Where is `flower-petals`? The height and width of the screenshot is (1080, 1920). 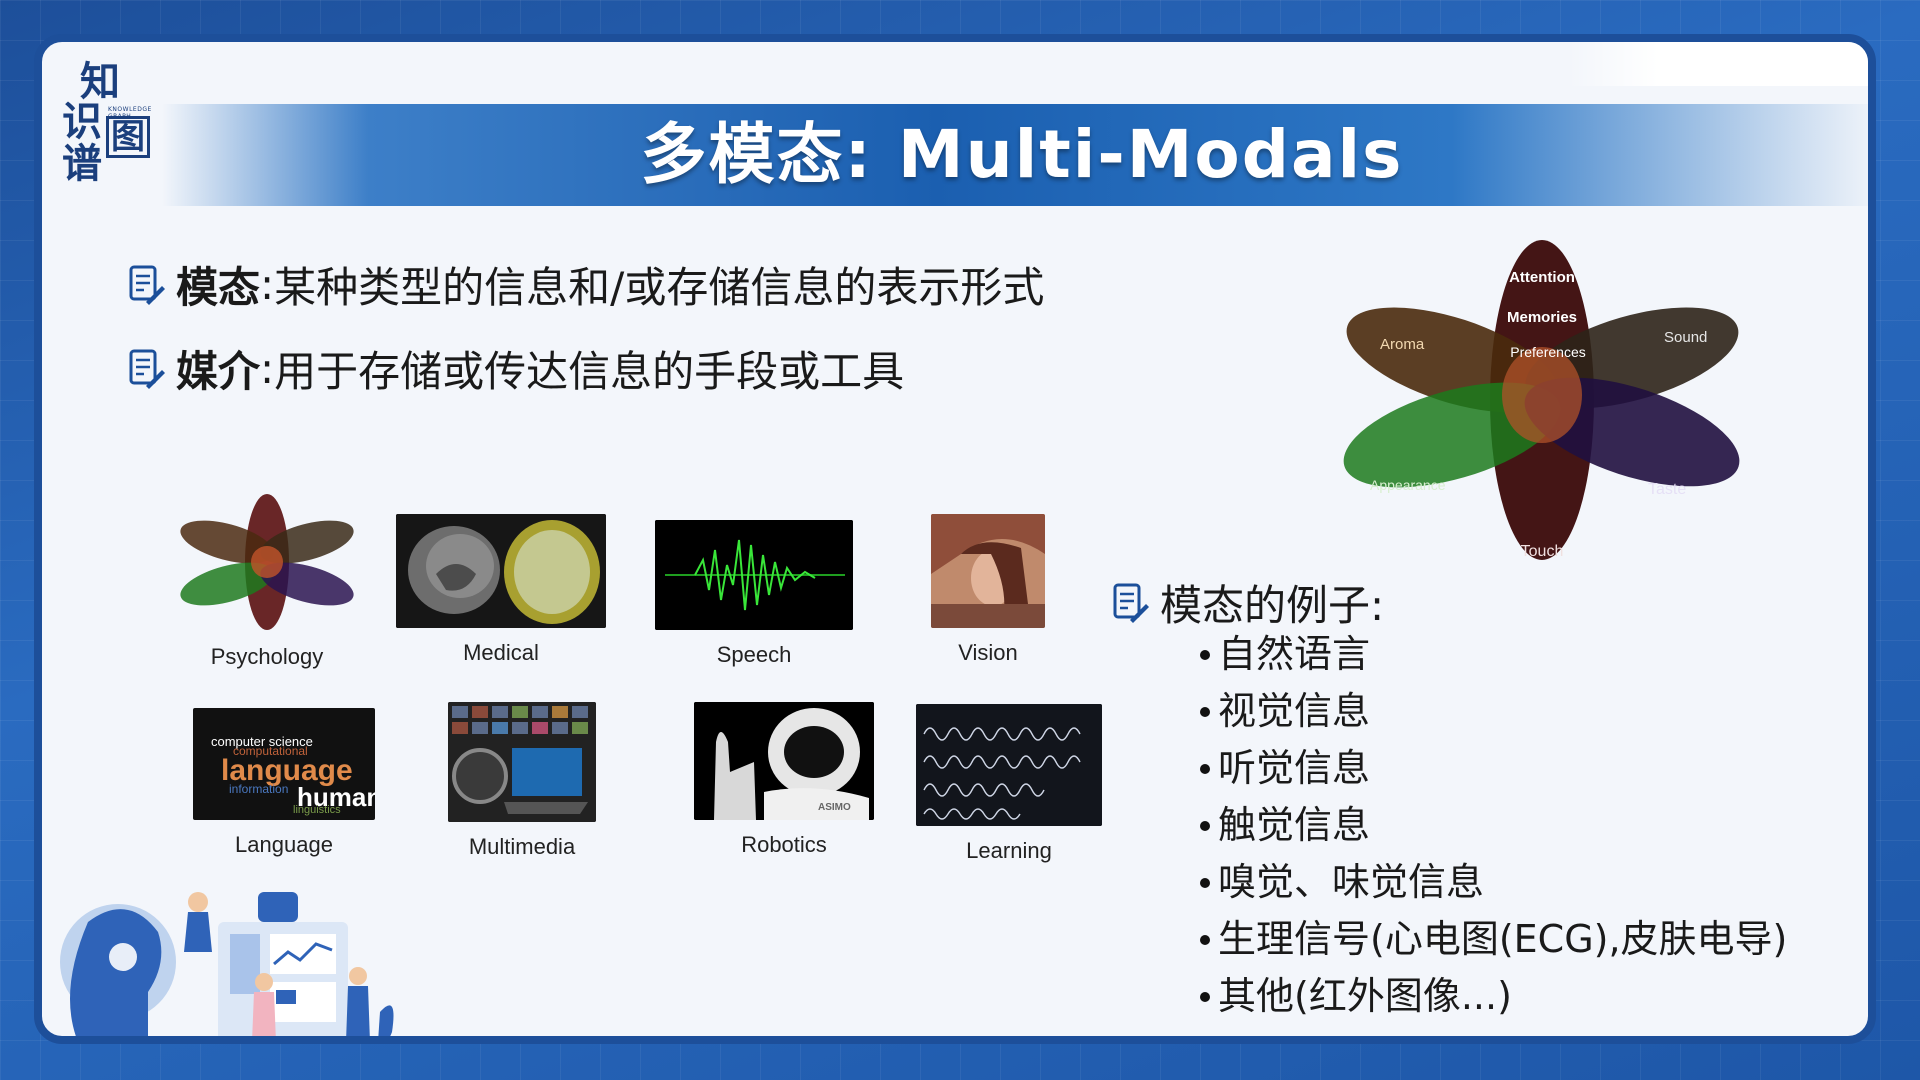 flower-petals is located at coordinates (1541, 400).